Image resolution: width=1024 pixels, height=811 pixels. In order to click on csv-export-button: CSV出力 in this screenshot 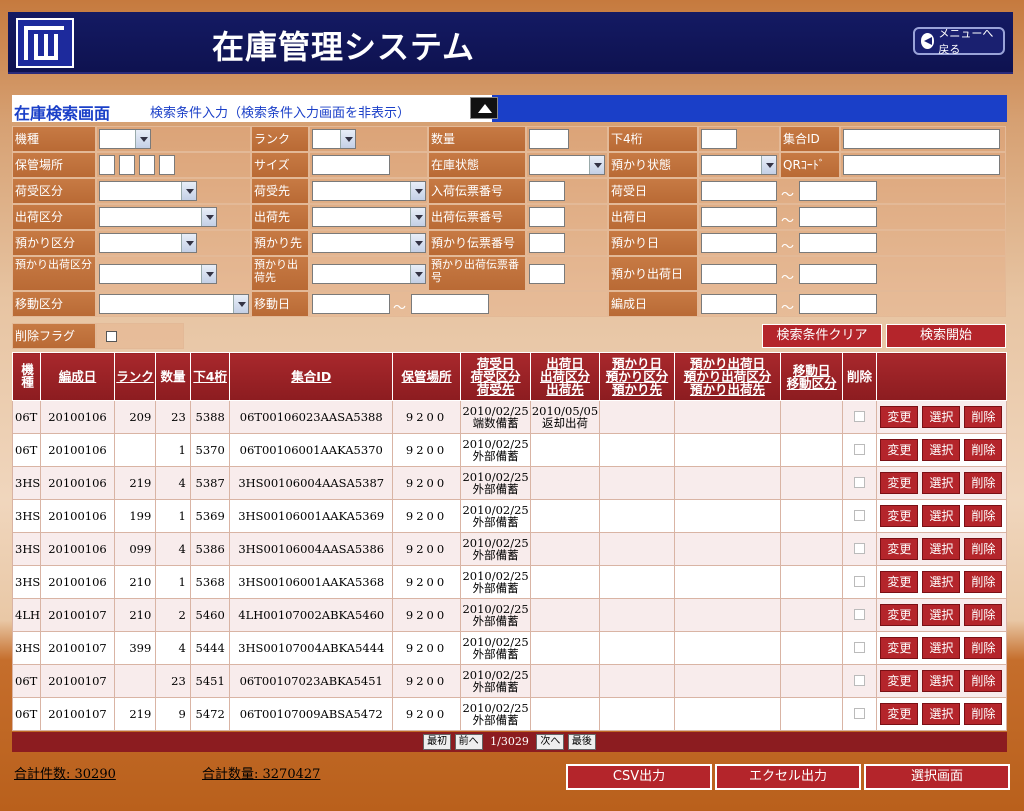, I will do `click(639, 777)`.